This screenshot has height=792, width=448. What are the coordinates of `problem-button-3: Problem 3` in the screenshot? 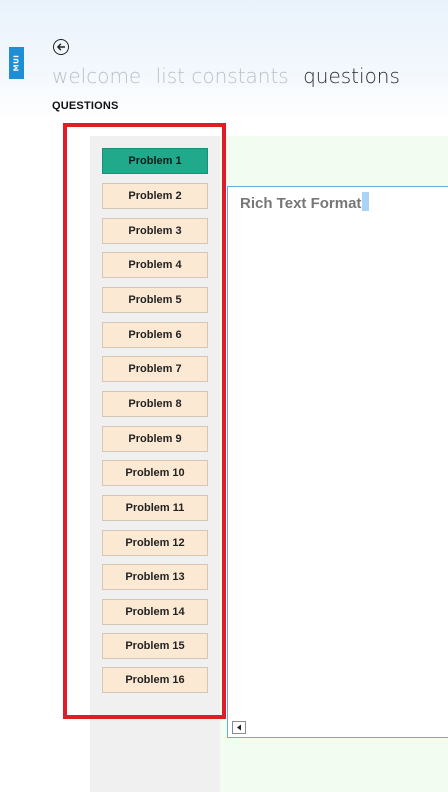 It's located at (155, 231).